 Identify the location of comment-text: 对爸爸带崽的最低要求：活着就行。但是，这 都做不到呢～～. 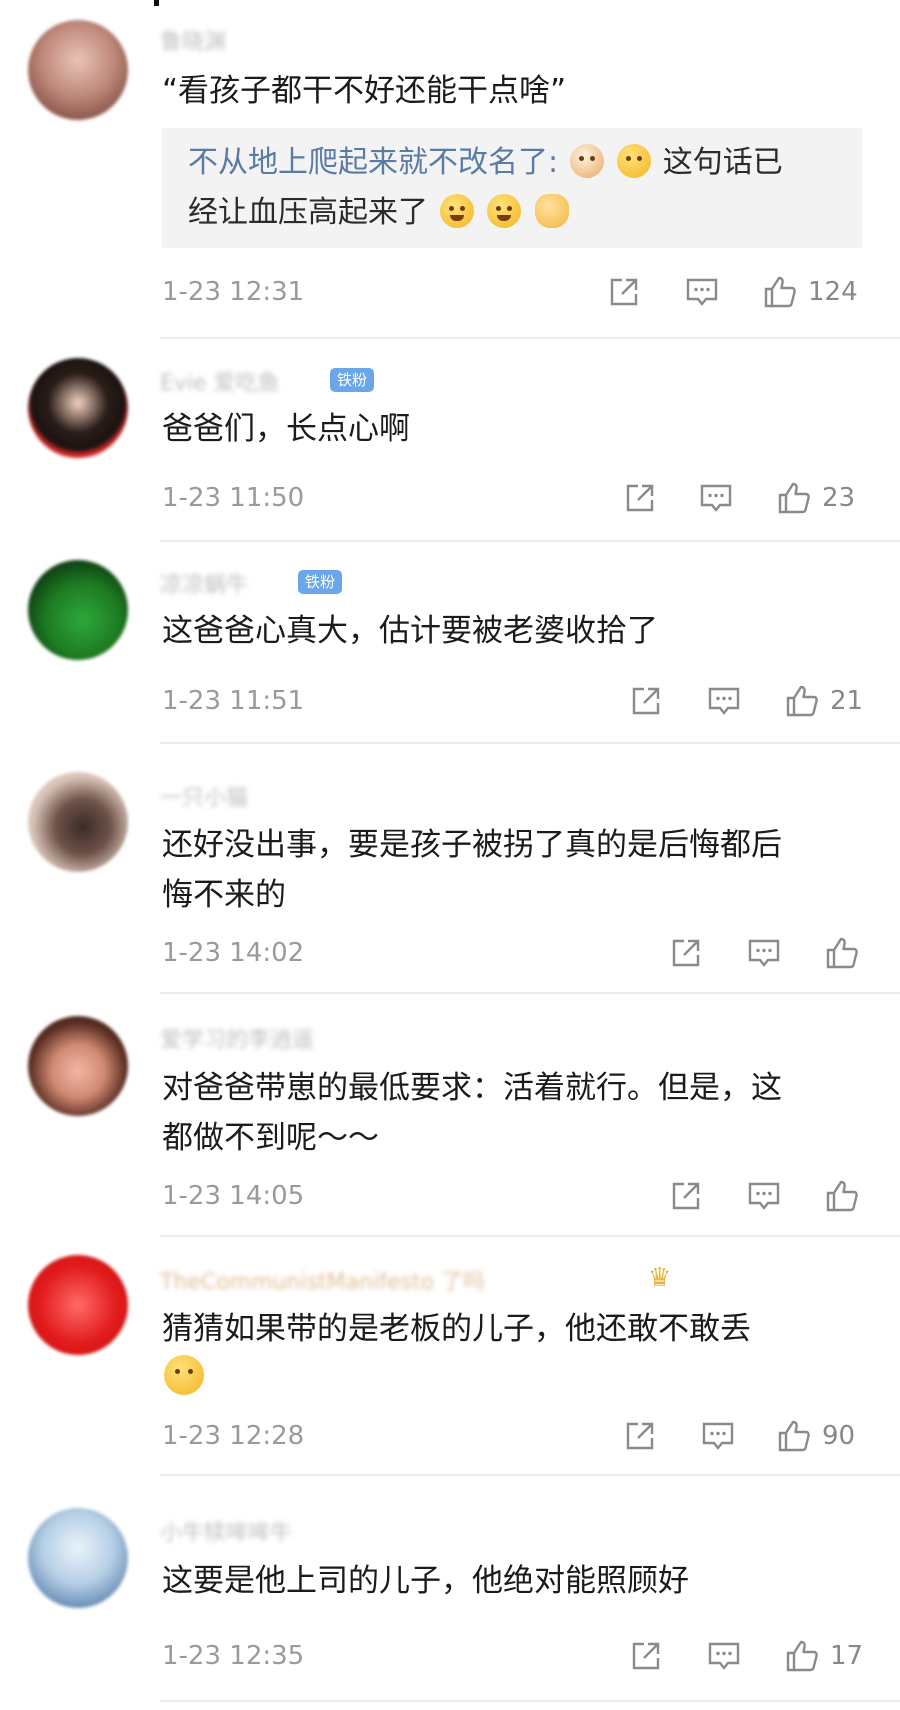
(522, 1113).